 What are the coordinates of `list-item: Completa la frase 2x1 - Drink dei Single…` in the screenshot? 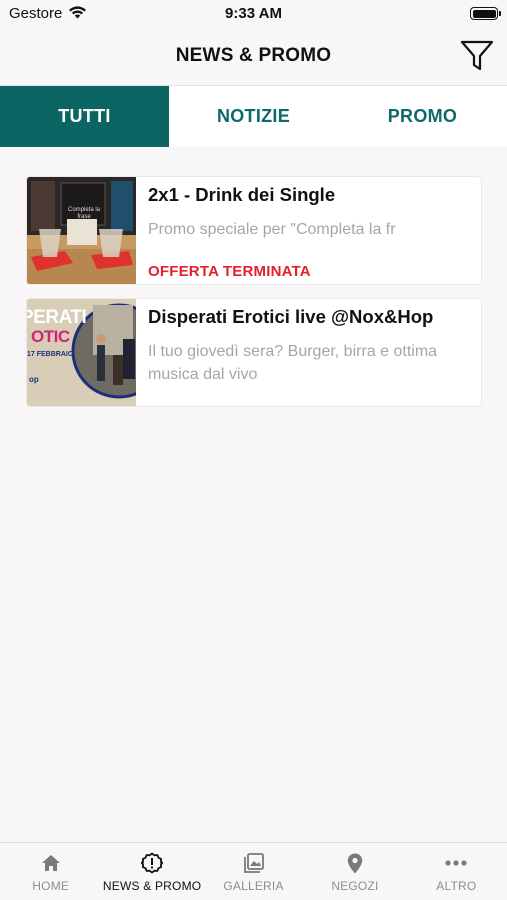 It's located at (254, 230).